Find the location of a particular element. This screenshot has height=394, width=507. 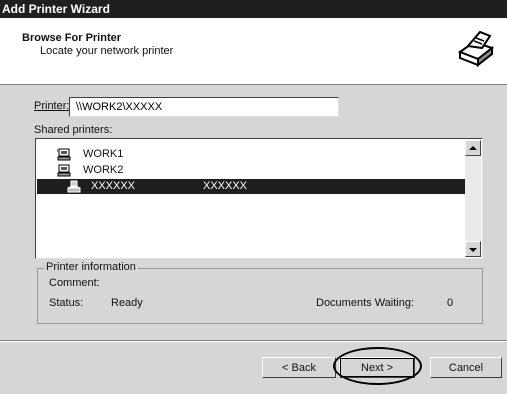

next-button: Next > is located at coordinates (377, 367).